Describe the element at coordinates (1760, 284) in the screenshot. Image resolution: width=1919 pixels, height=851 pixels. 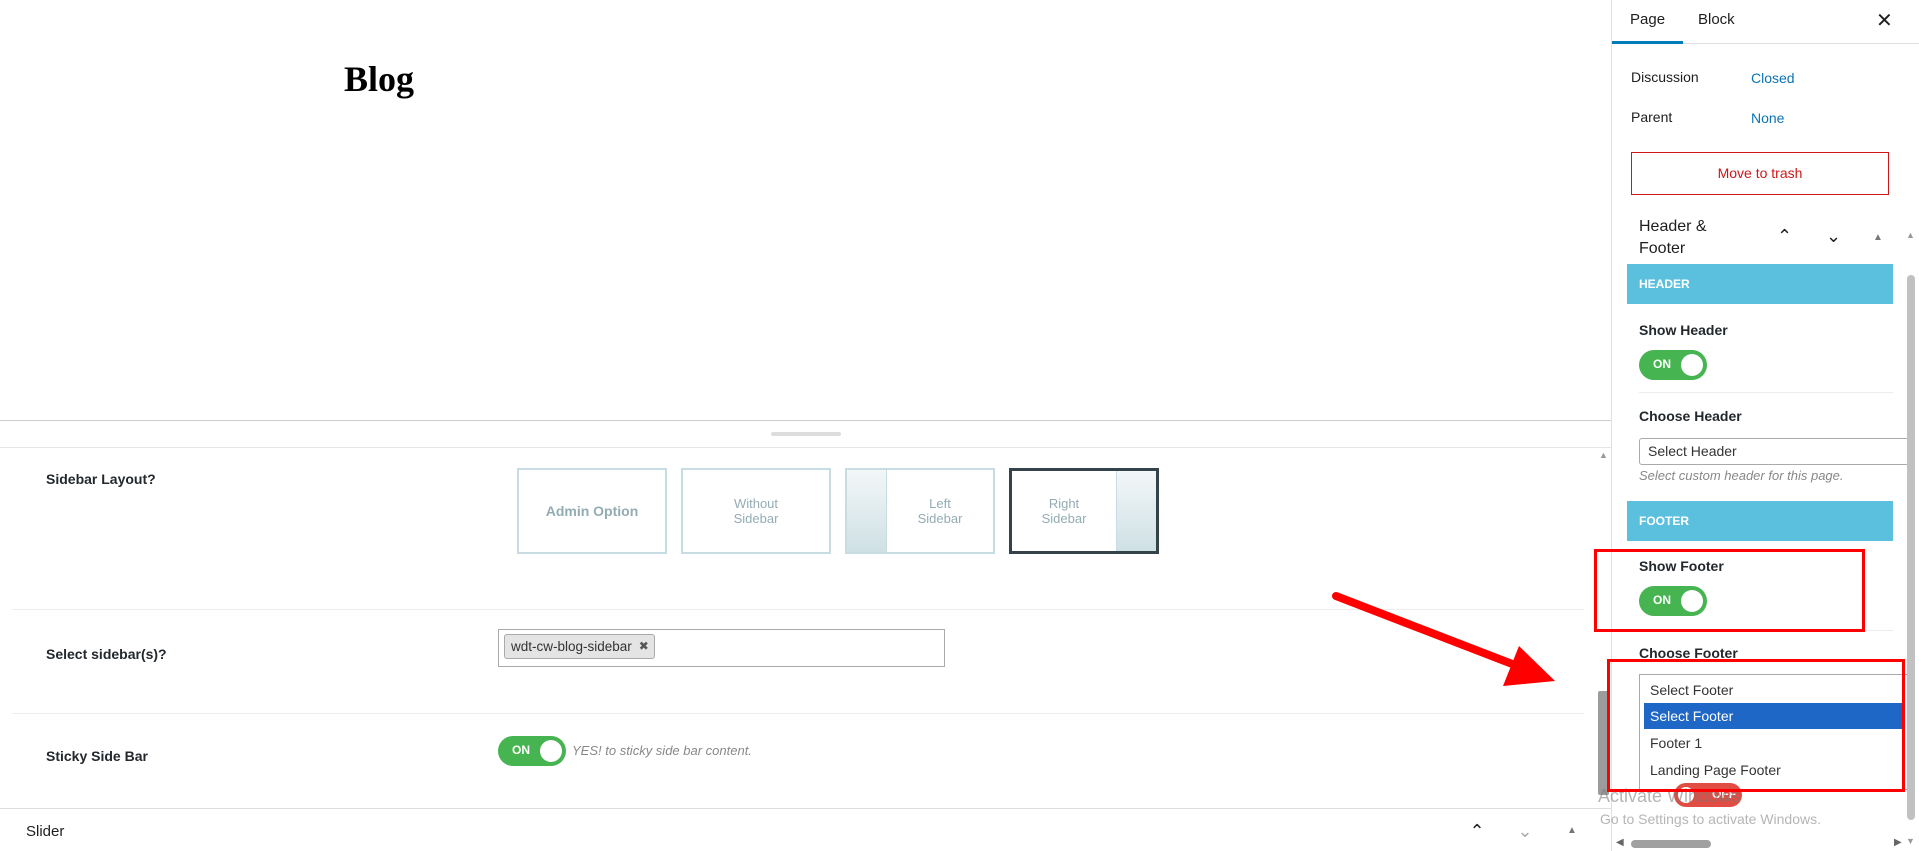
I see `header-section-bar: HEADER` at that location.